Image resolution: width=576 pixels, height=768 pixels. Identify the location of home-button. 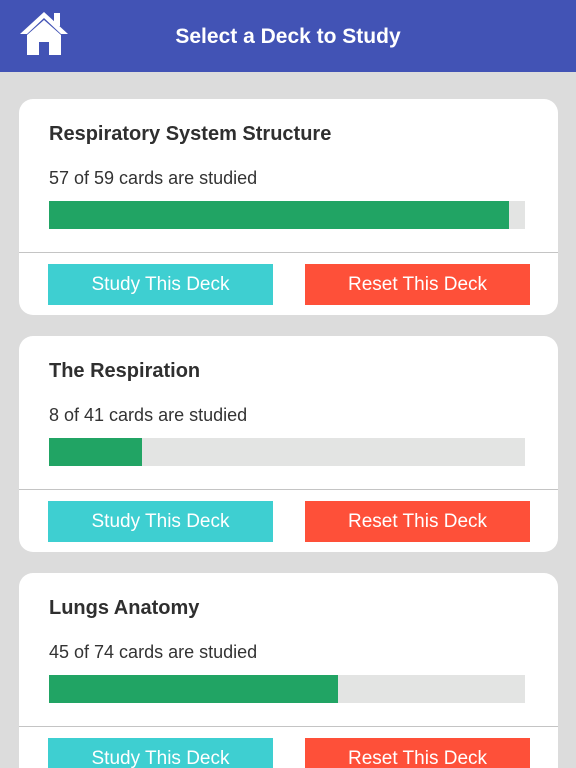
(44, 33).